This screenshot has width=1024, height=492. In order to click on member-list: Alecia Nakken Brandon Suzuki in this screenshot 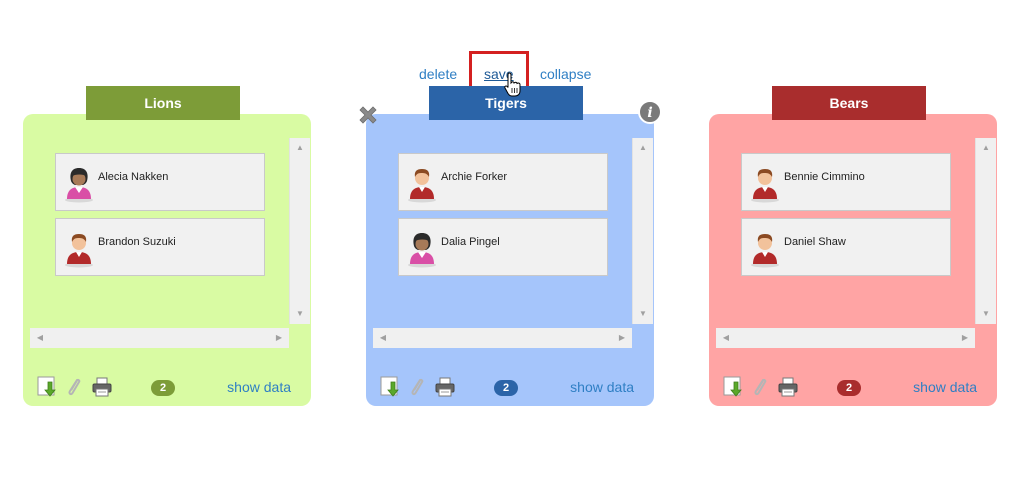, I will do `click(156, 220)`.